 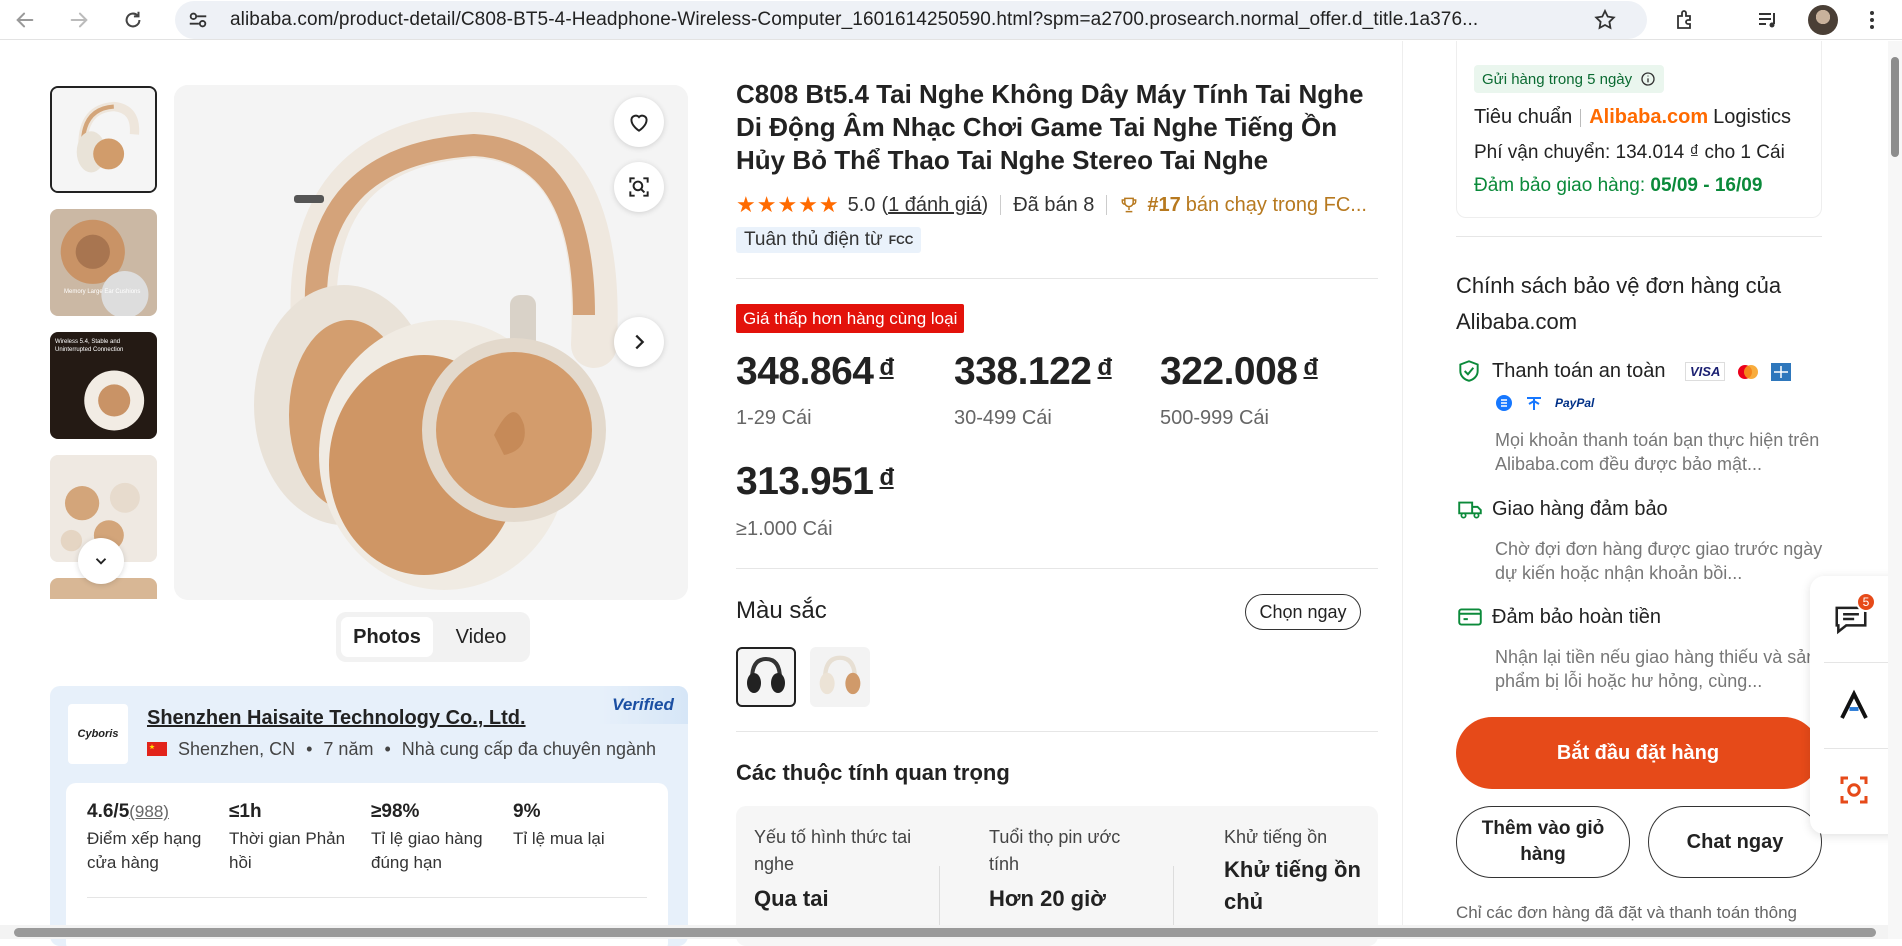 I want to click on attribute-value: Hơn 20 giờ, so click(x=1047, y=898).